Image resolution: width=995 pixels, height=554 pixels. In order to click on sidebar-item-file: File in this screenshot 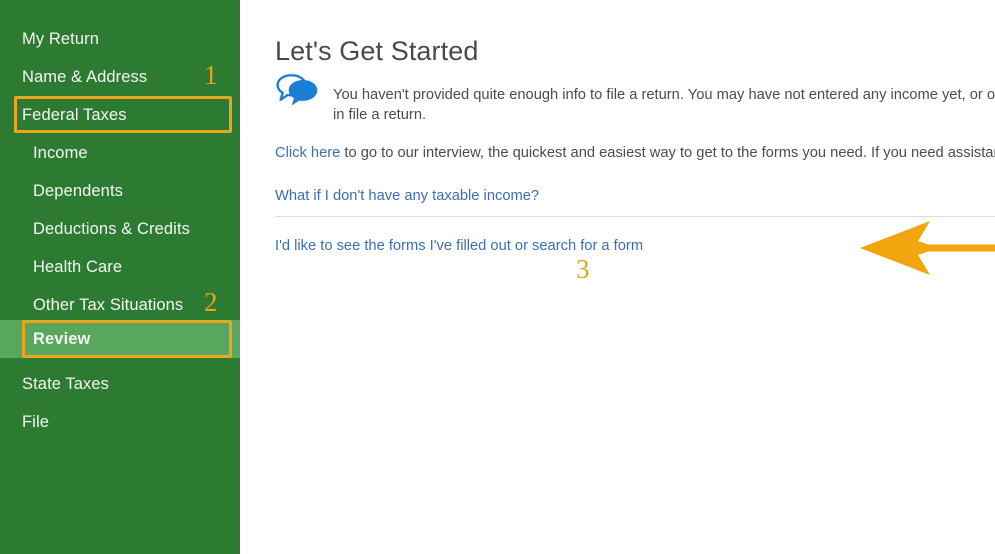, I will do `click(120, 422)`.